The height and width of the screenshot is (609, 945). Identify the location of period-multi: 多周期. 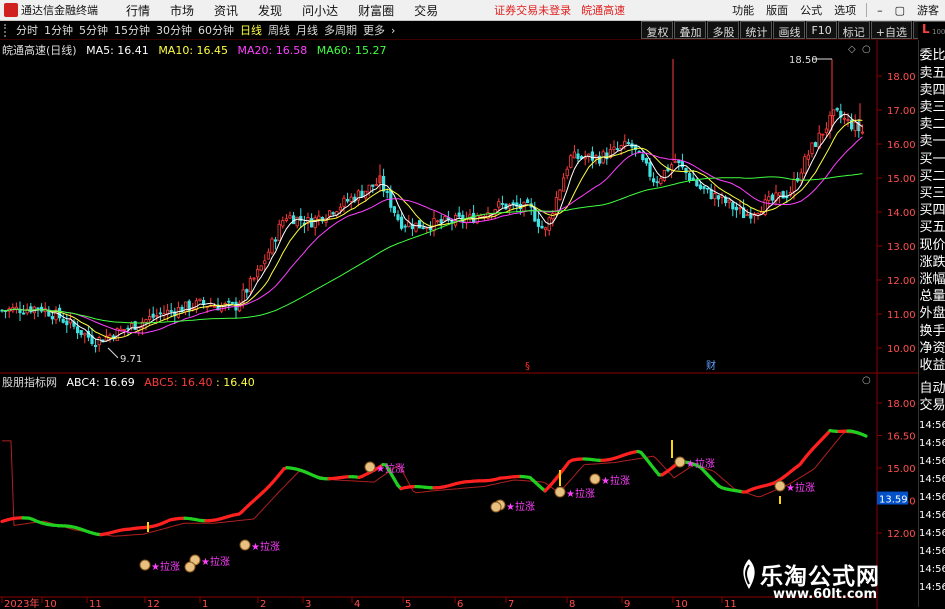
(340, 30).